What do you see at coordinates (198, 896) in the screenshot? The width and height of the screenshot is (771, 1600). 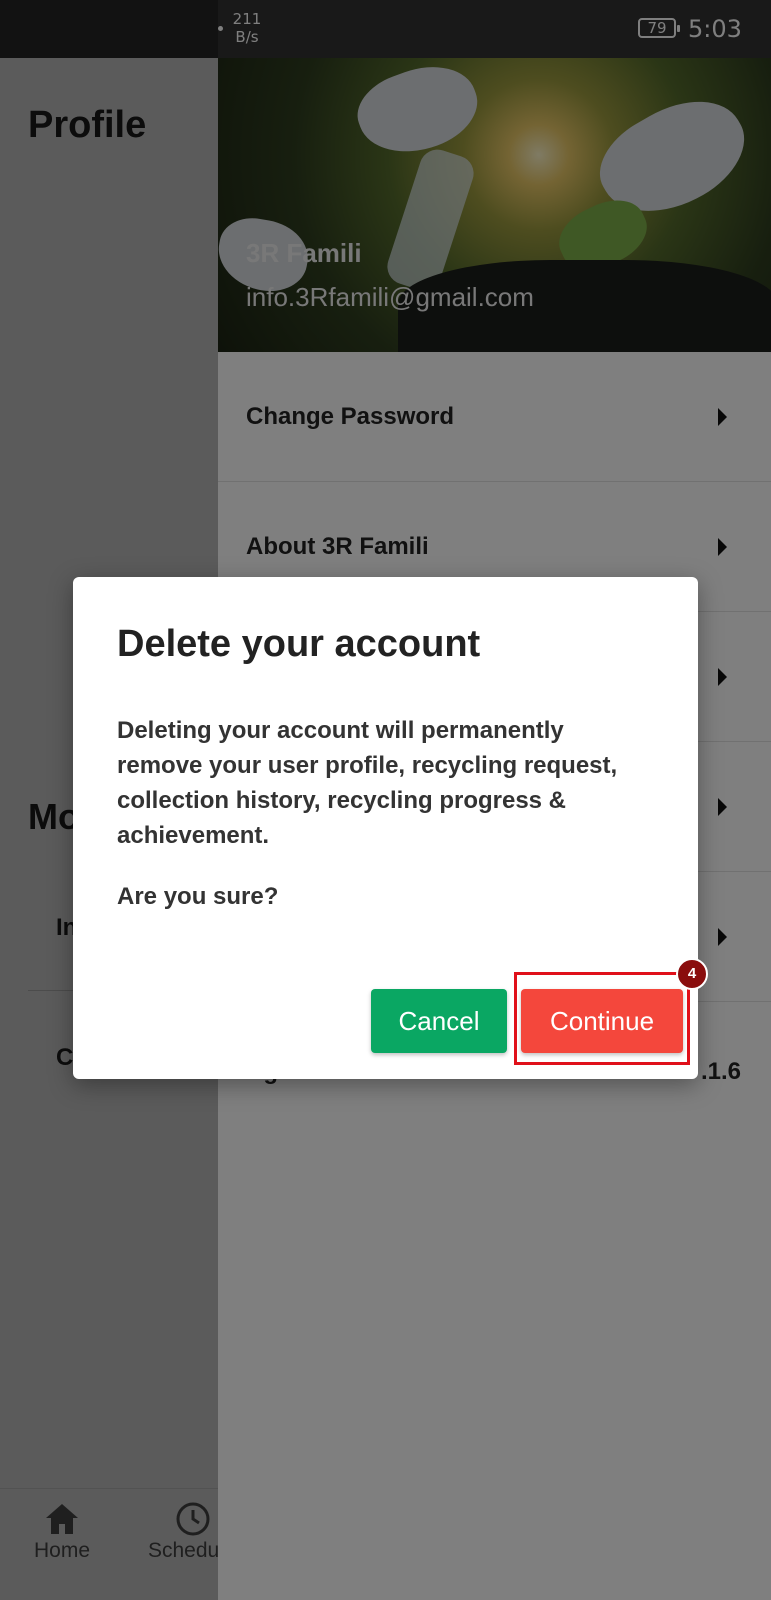 I see `dialog-question: Are you sure?` at bounding box center [198, 896].